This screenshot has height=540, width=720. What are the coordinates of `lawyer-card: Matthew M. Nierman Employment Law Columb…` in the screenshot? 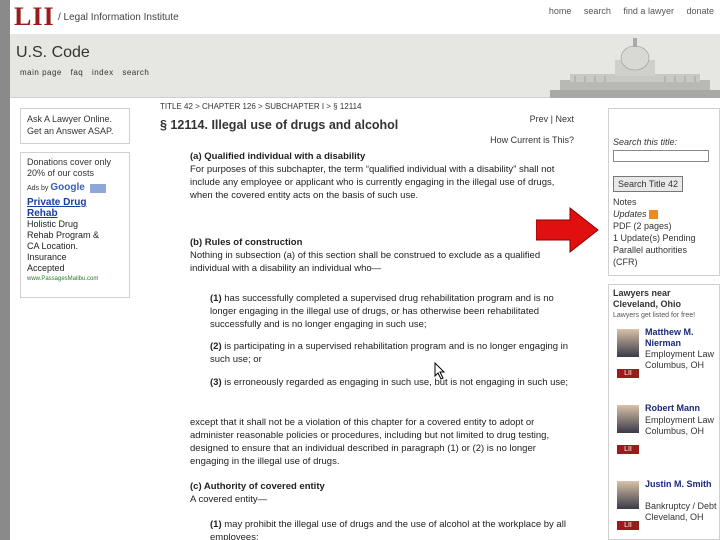 It's located at (664, 362).